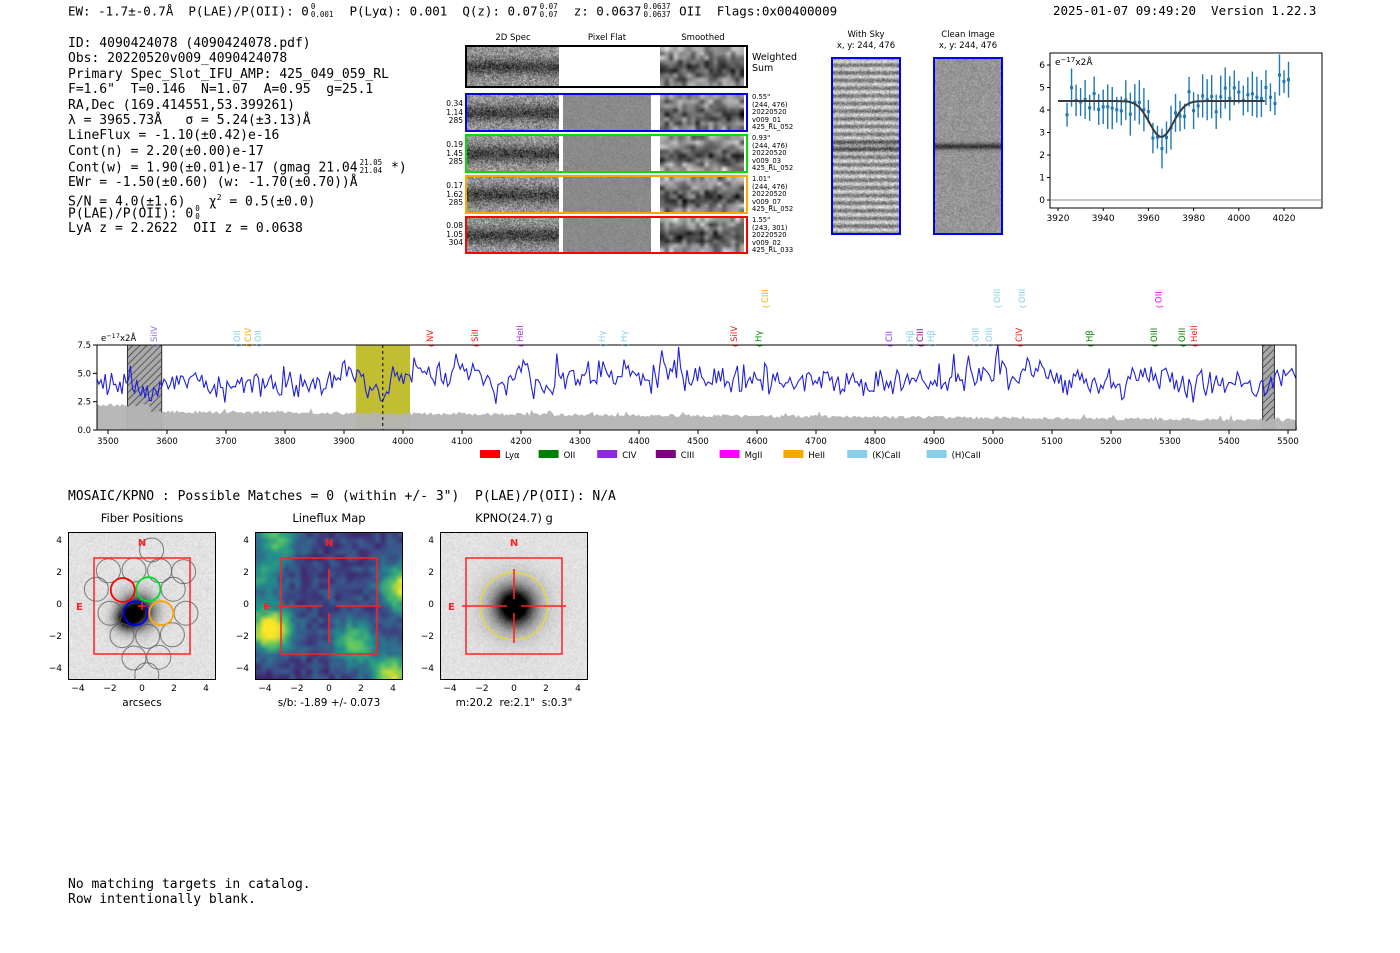 The image size is (1400, 953). Describe the element at coordinates (816, 456) in the screenshot. I see `legend-label: HeII` at that location.